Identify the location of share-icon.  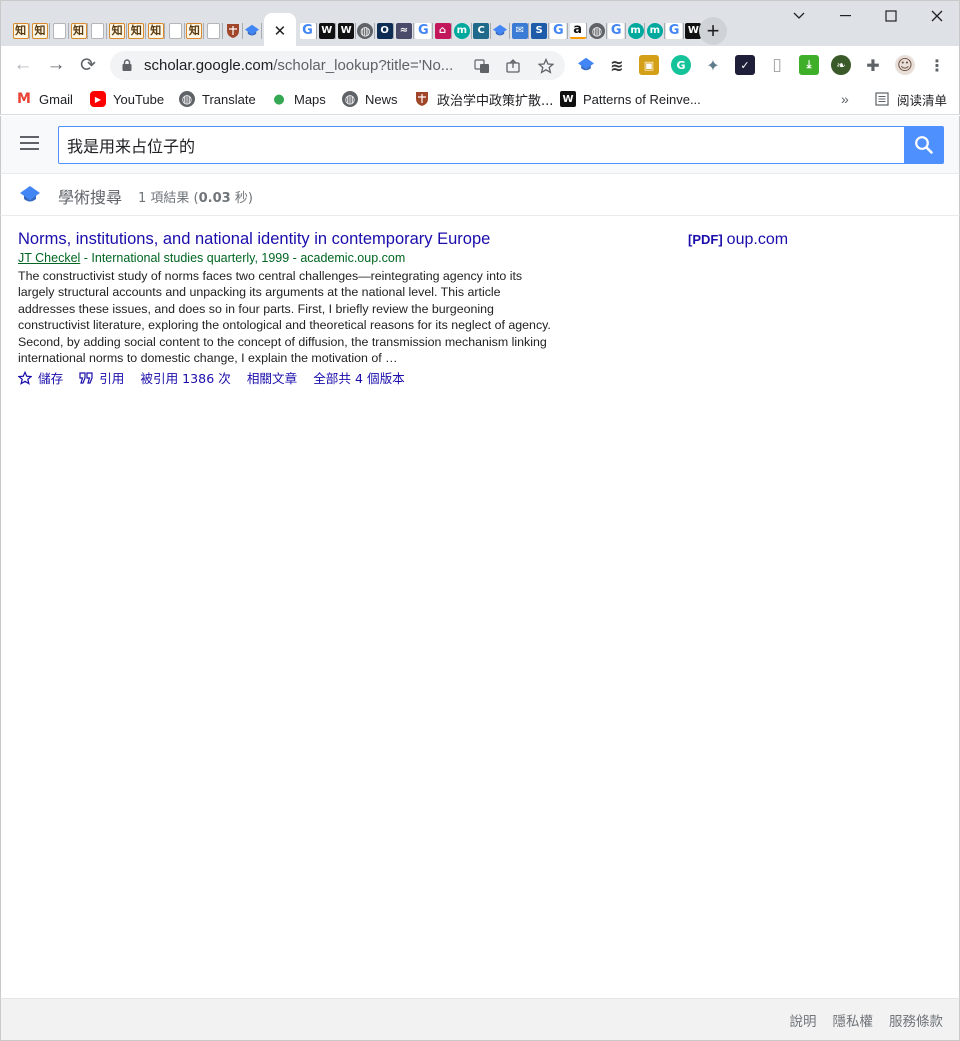
(513, 66).